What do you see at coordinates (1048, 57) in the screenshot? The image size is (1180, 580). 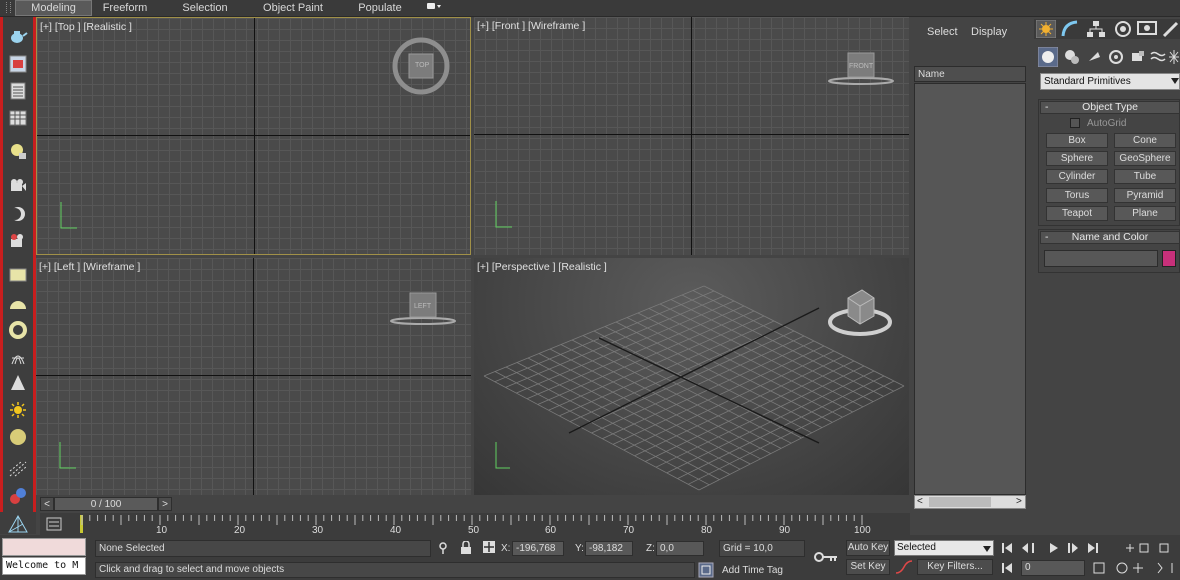 I see `geometry-icon` at bounding box center [1048, 57].